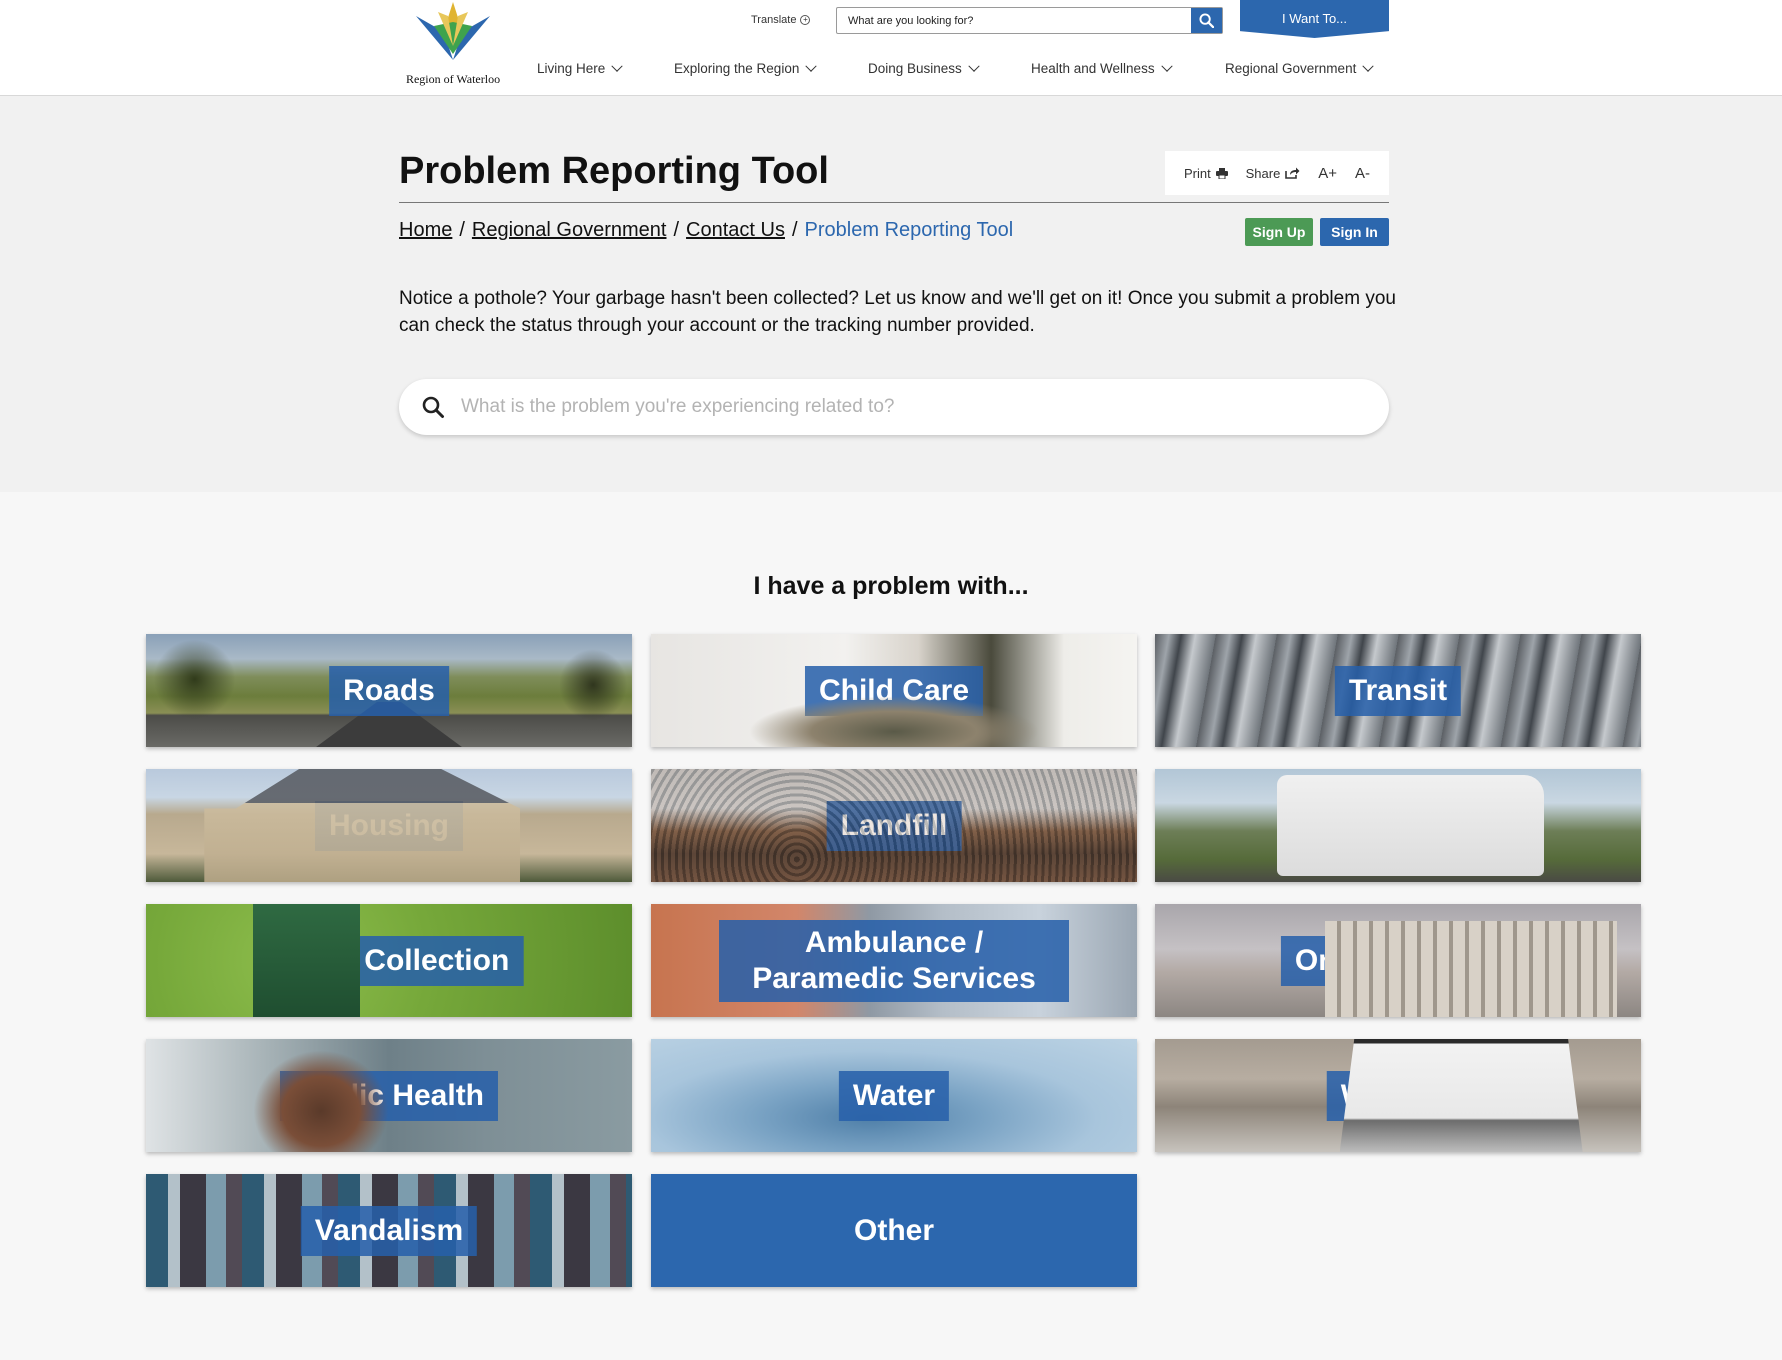 The height and width of the screenshot is (1360, 1782). I want to click on tile-label: Roads, so click(389, 690).